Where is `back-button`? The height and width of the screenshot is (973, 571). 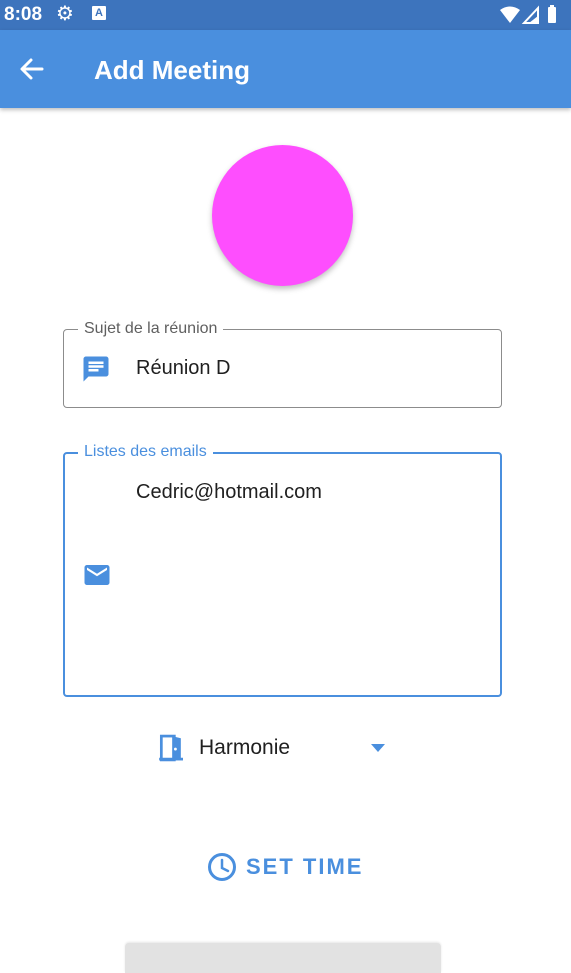
back-button is located at coordinates (32, 69).